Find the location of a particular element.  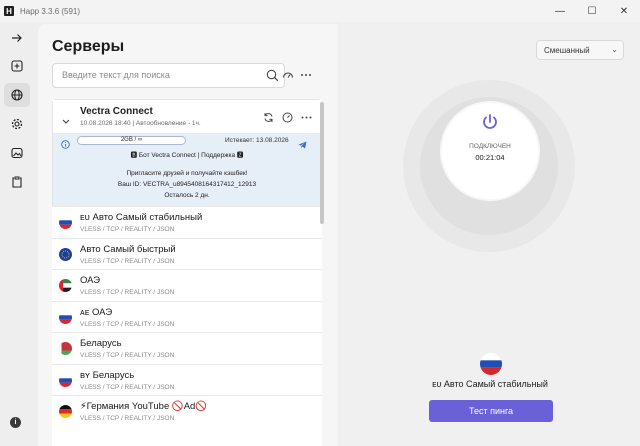

arrow-right-icon is located at coordinates (17, 38).